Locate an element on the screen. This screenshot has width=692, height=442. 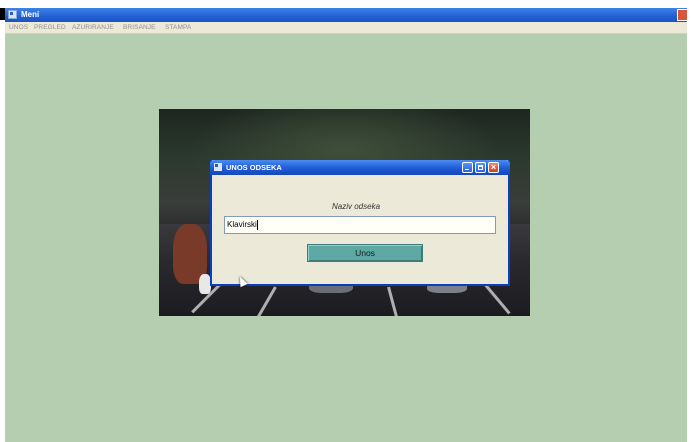
text-caret is located at coordinates (257, 224).